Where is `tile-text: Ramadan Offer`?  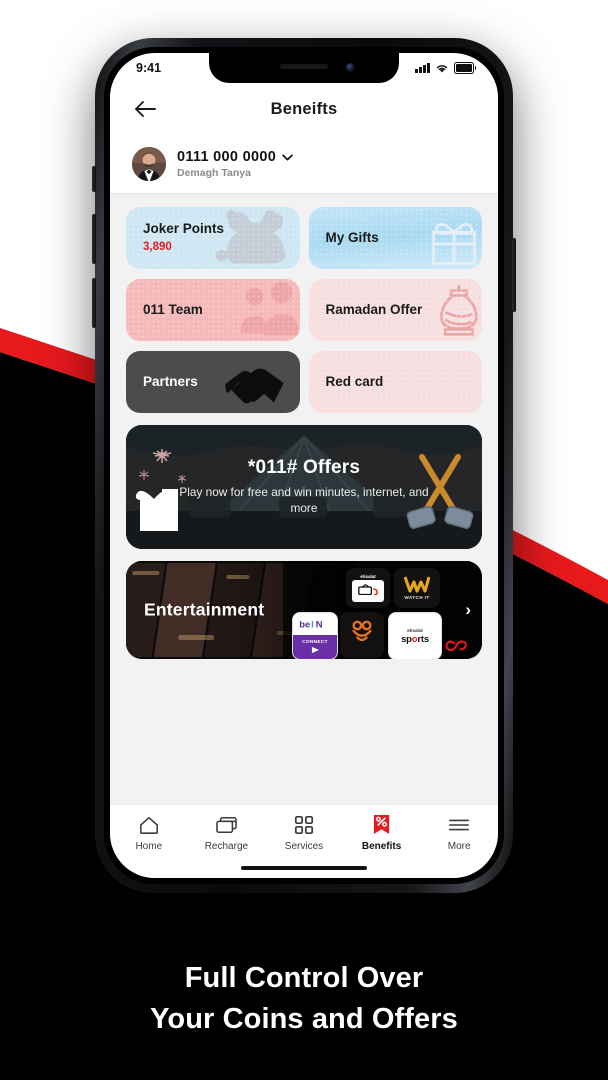 tile-text: Ramadan Offer is located at coordinates (366, 310).